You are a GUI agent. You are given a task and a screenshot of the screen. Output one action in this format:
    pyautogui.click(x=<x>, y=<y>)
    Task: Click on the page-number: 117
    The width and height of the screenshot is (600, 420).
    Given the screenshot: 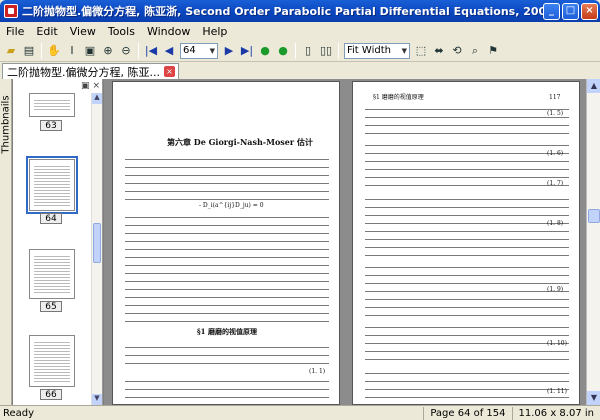 What is the action you would take?
    pyautogui.click(x=555, y=97)
    